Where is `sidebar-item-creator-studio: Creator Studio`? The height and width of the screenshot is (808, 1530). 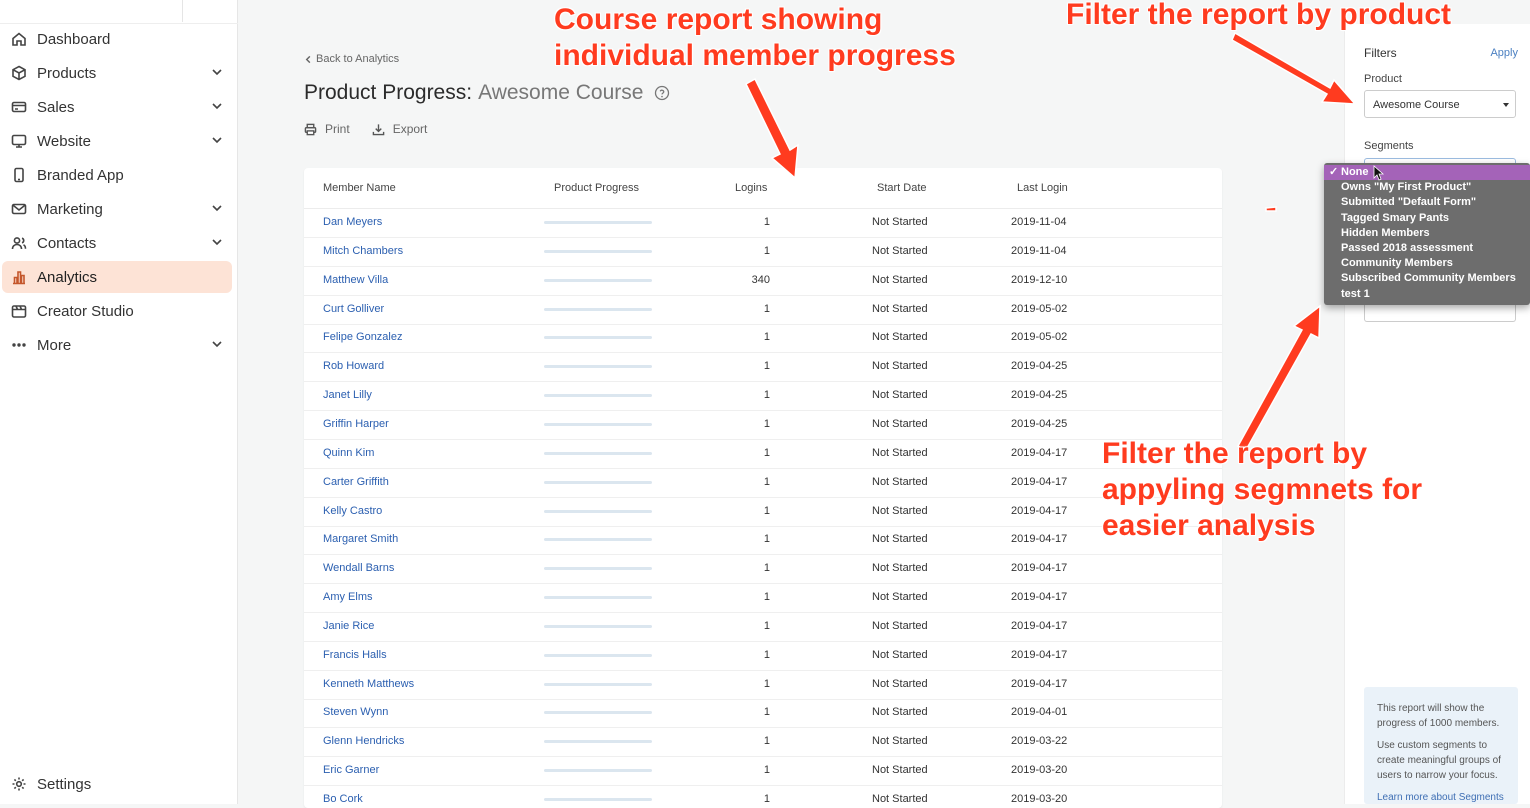
sidebar-item-creator-studio: Creator Studio is located at coordinates (117, 311).